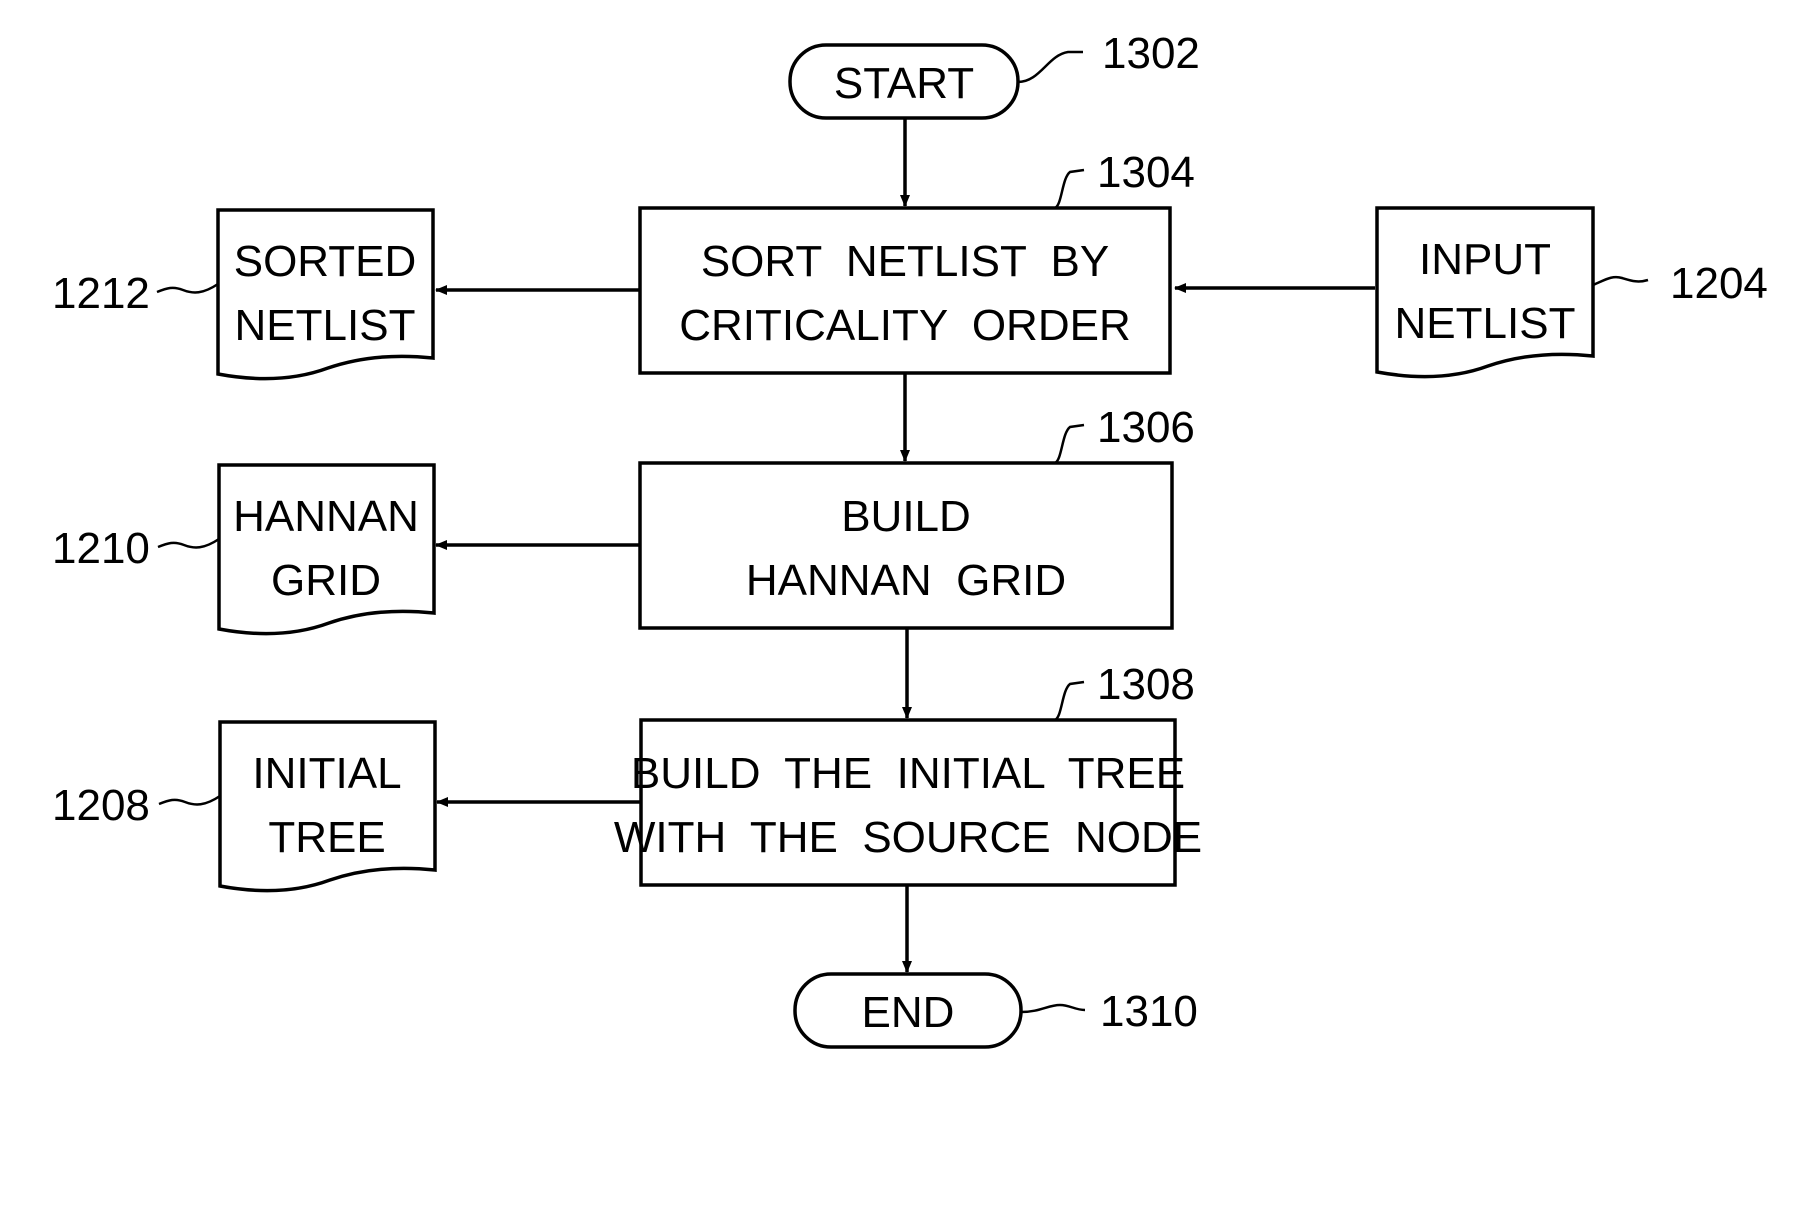  Describe the element at coordinates (908, 1012) in the screenshot. I see `end-label: END` at that location.